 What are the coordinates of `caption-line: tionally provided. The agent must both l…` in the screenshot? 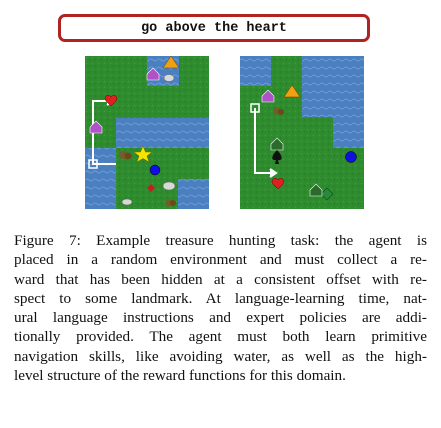 It's located at (220, 337).